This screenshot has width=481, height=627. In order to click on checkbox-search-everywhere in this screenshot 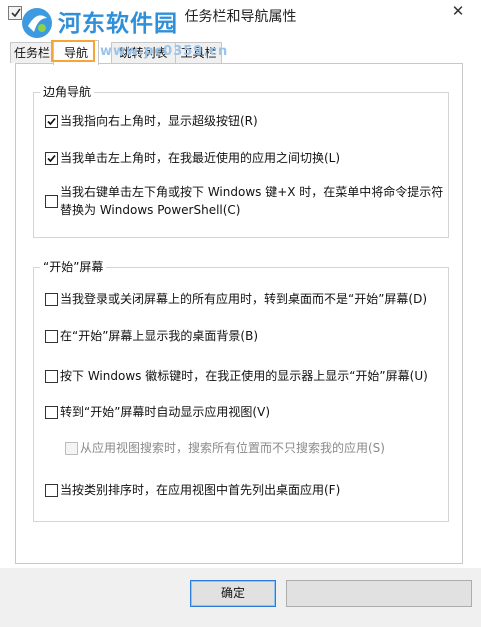, I will do `click(71, 448)`.